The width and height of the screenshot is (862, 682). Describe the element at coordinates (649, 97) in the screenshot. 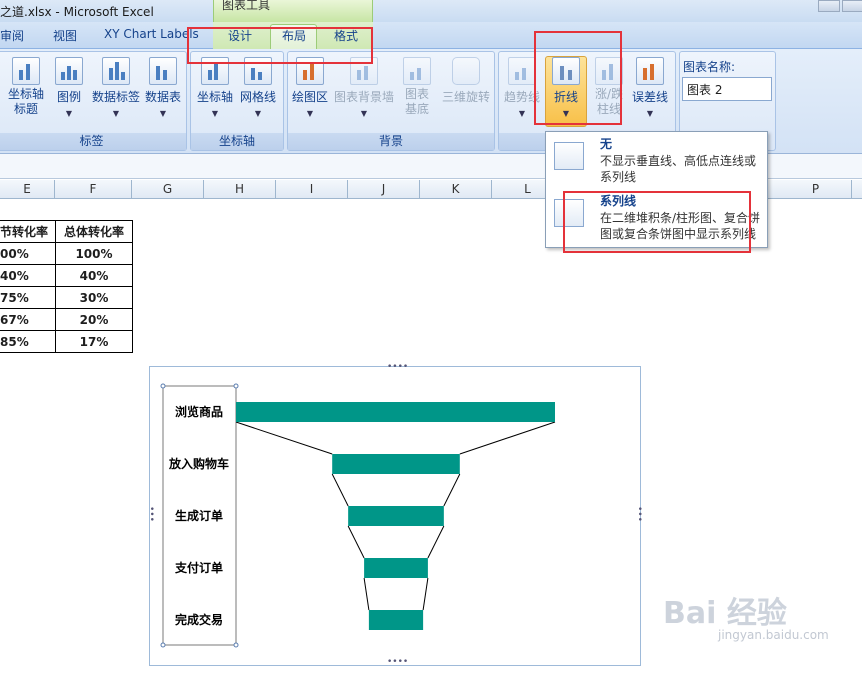

I see `error-bars-label: 误差线` at that location.